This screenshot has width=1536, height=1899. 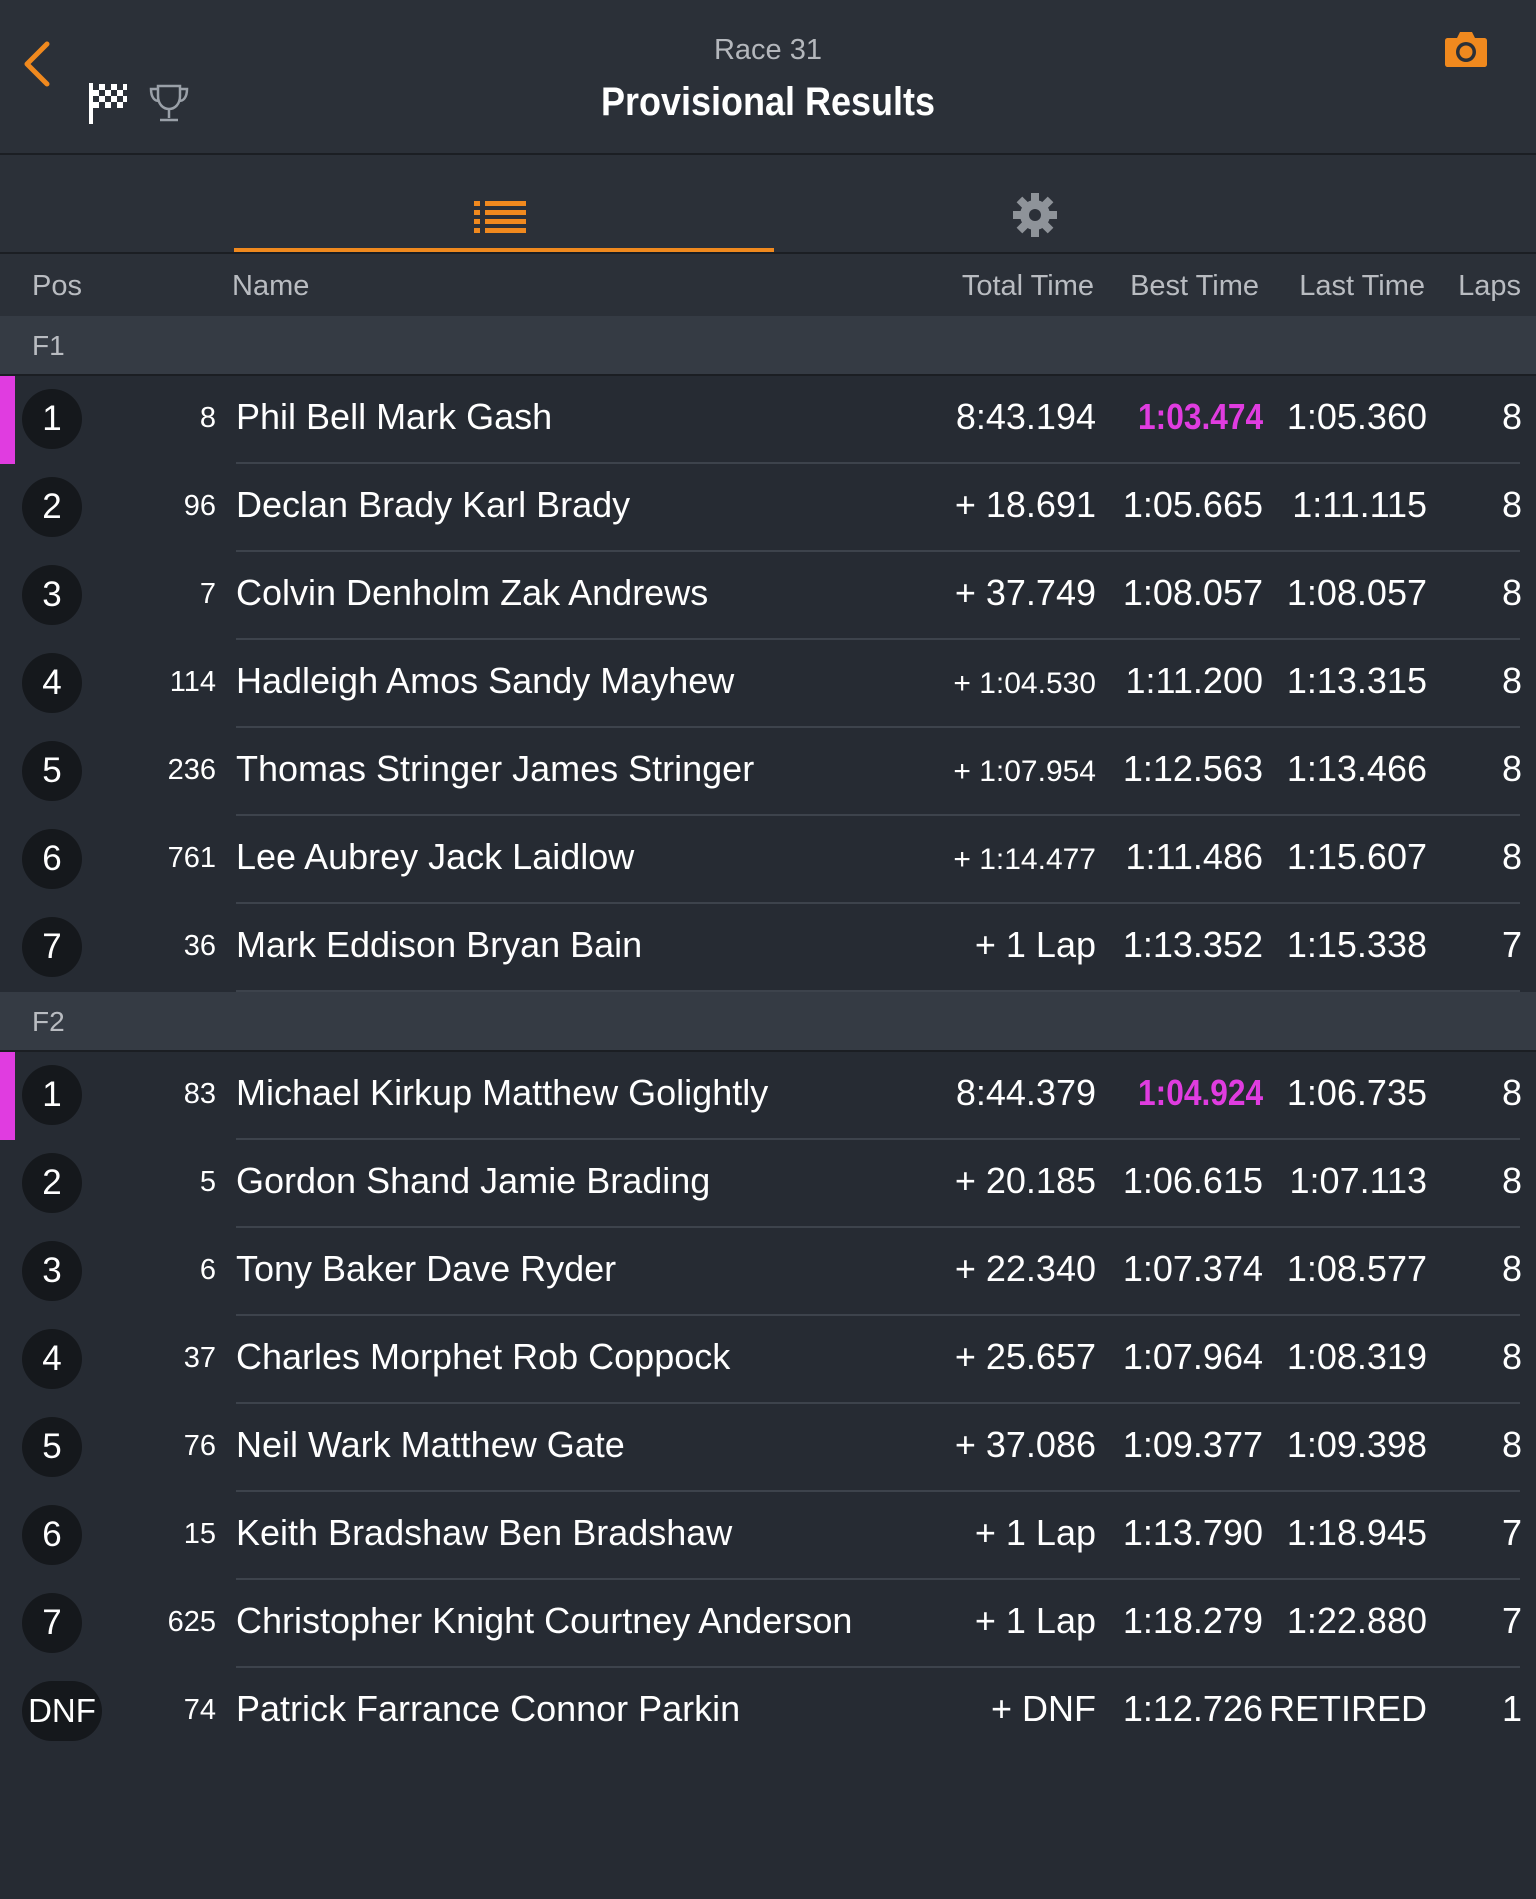 I want to click on best-time: 1:11.200, so click(x=1194, y=680).